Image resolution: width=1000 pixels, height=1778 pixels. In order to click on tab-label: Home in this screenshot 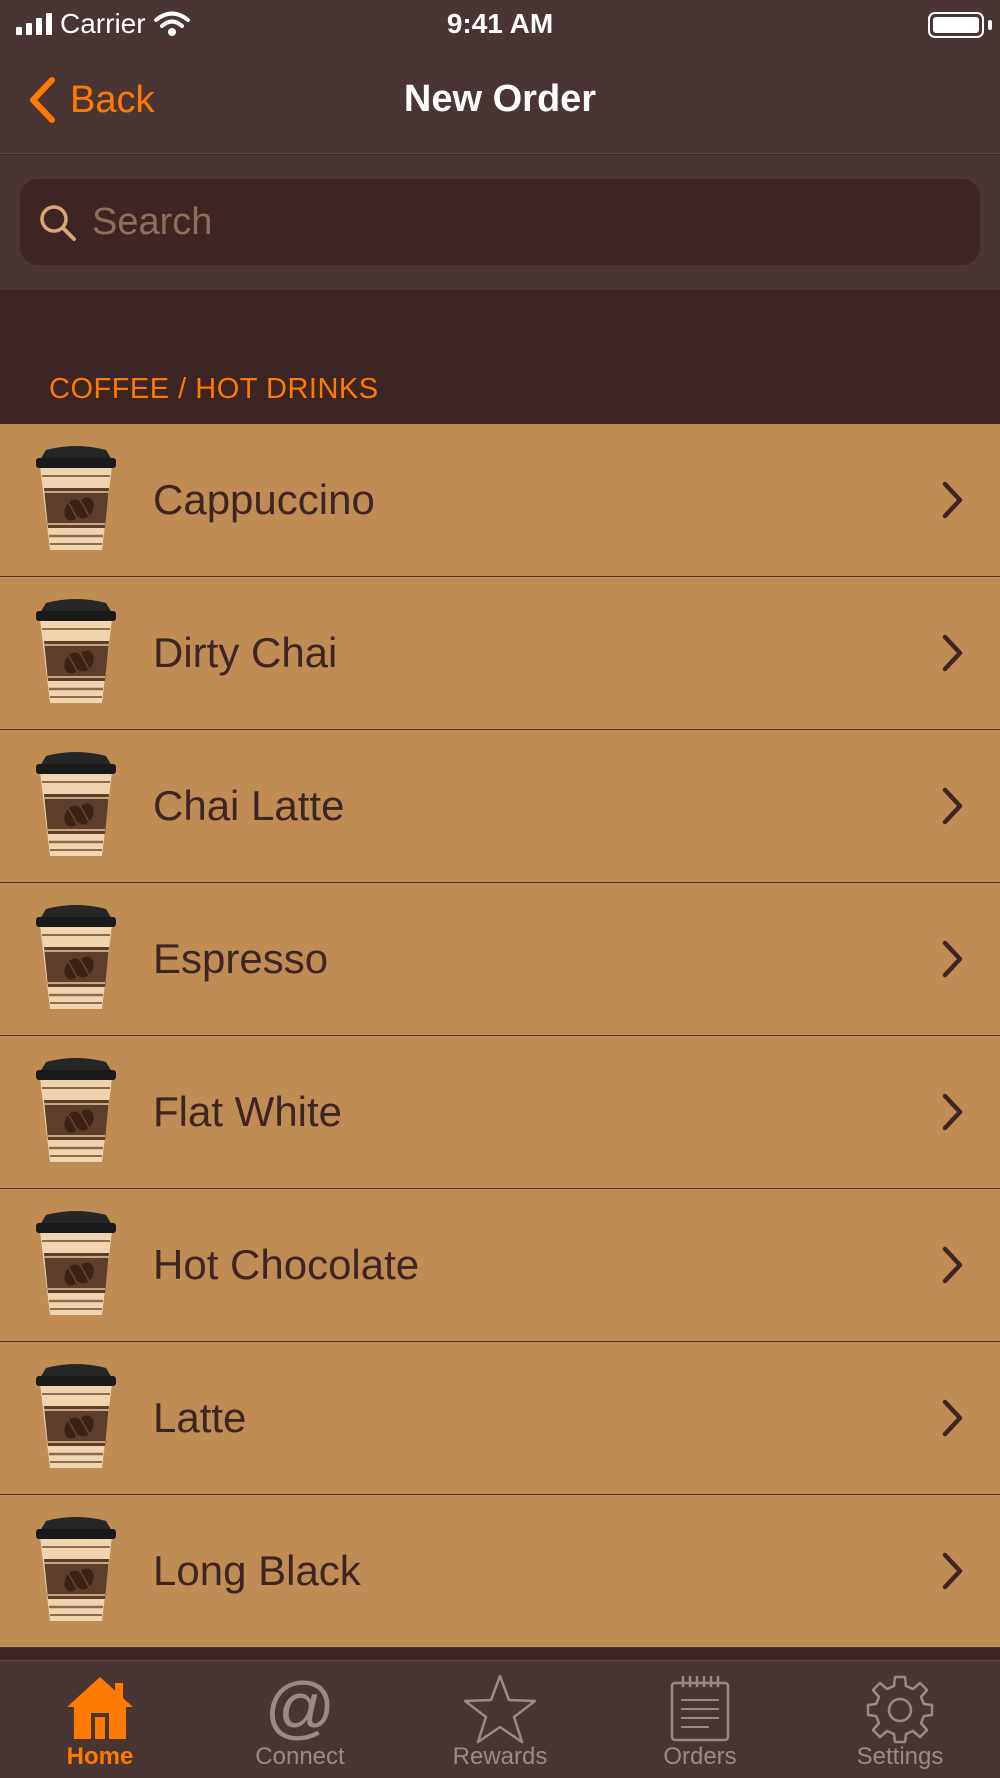, I will do `click(100, 1756)`.